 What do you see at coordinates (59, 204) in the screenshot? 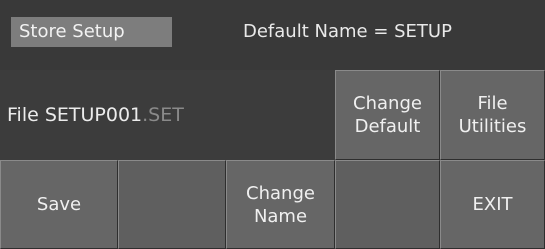
I see `save-button: Save` at bounding box center [59, 204].